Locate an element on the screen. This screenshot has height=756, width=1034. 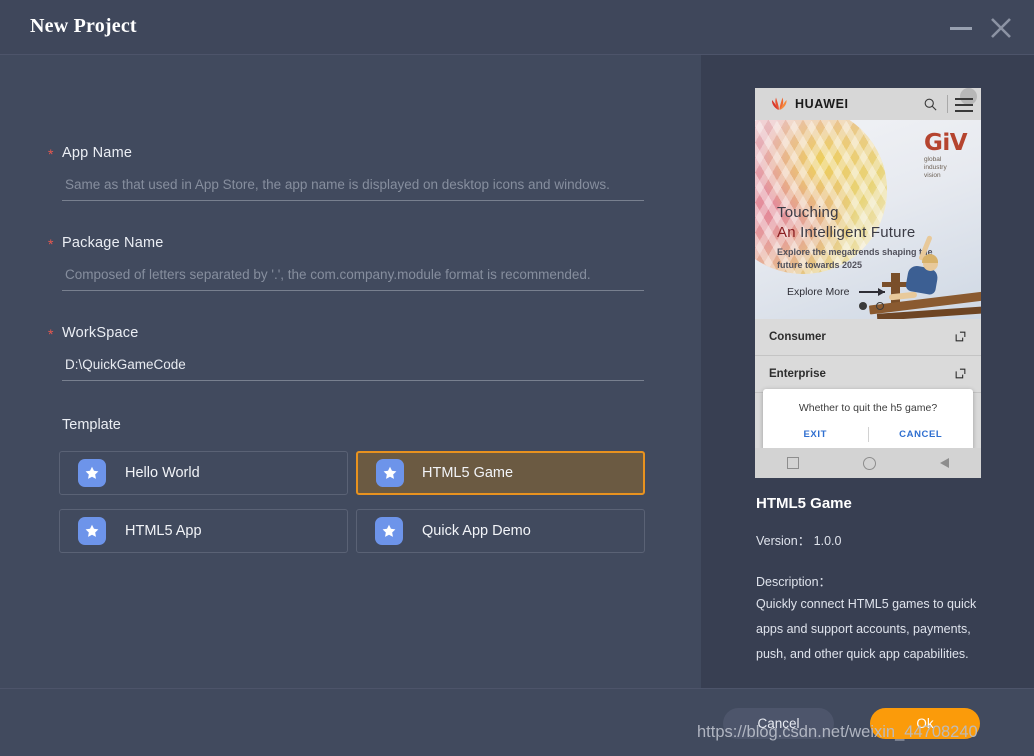
field-package-name: * Package Name is located at coordinates (346, 263).